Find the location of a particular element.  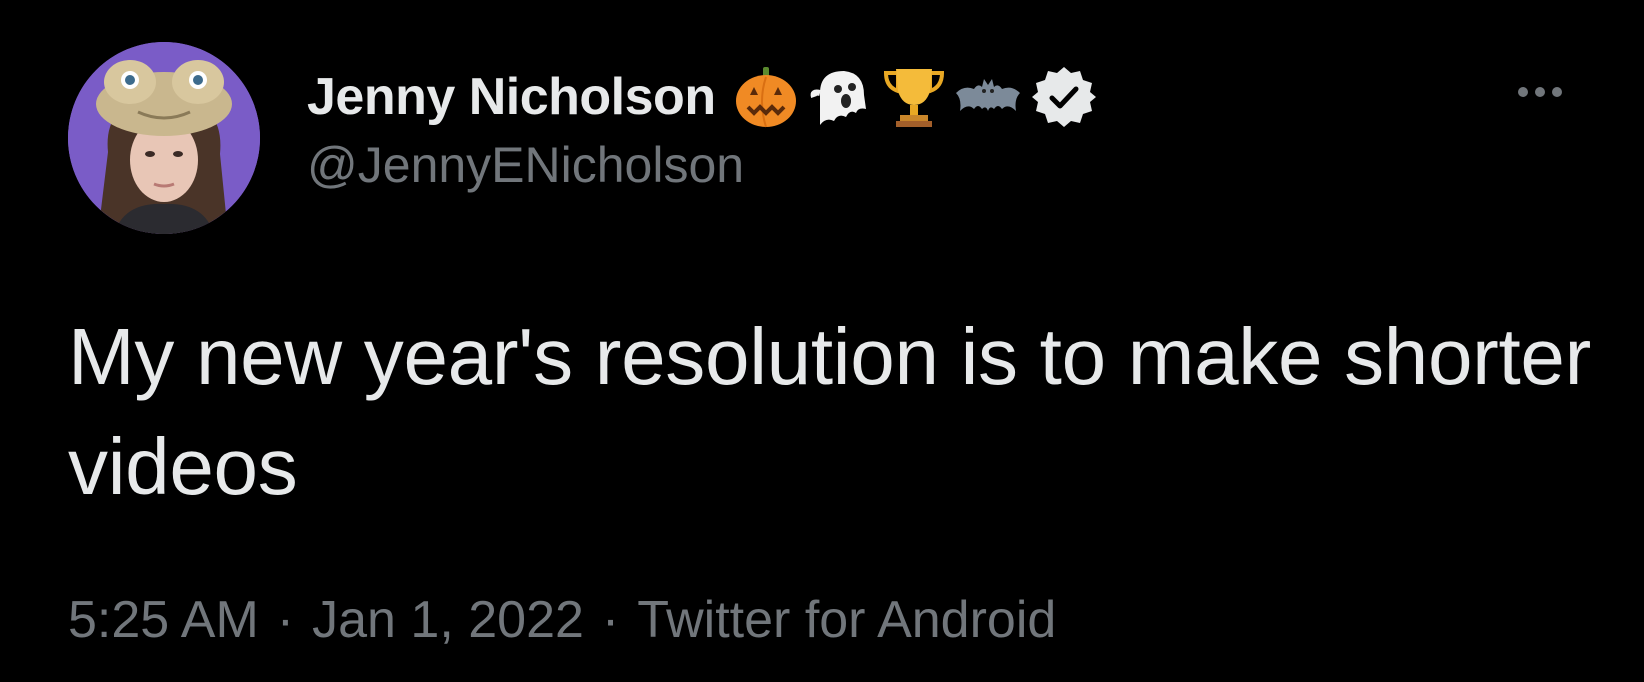

tweet-source: Twitter for Android is located at coordinates (846, 620).